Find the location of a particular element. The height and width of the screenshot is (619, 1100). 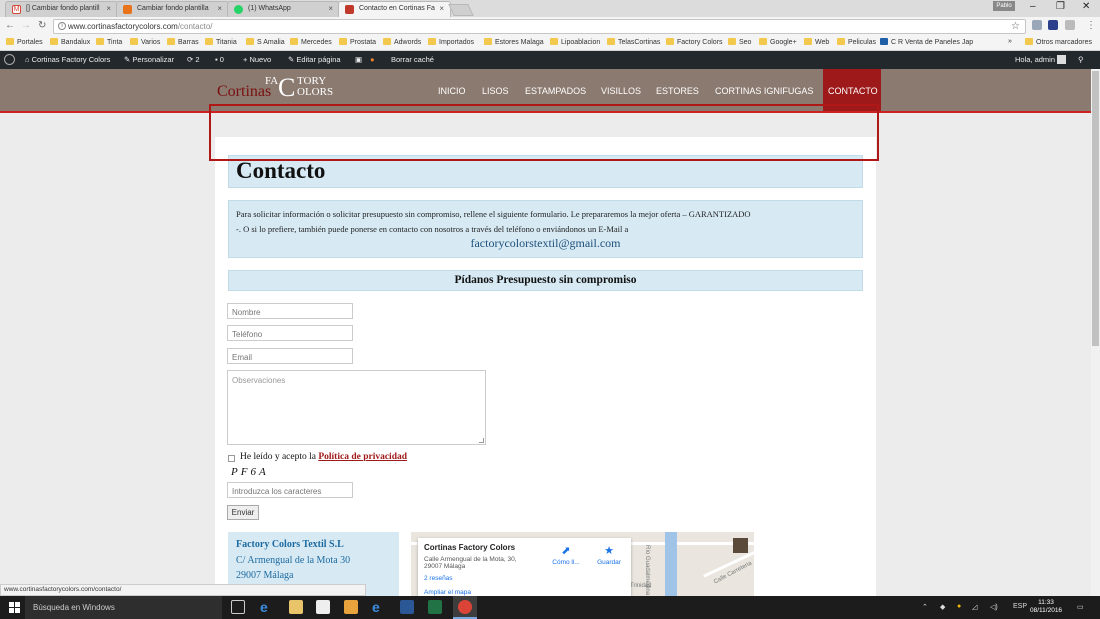

restore-icon: ❐ is located at coordinates (1060, 6).